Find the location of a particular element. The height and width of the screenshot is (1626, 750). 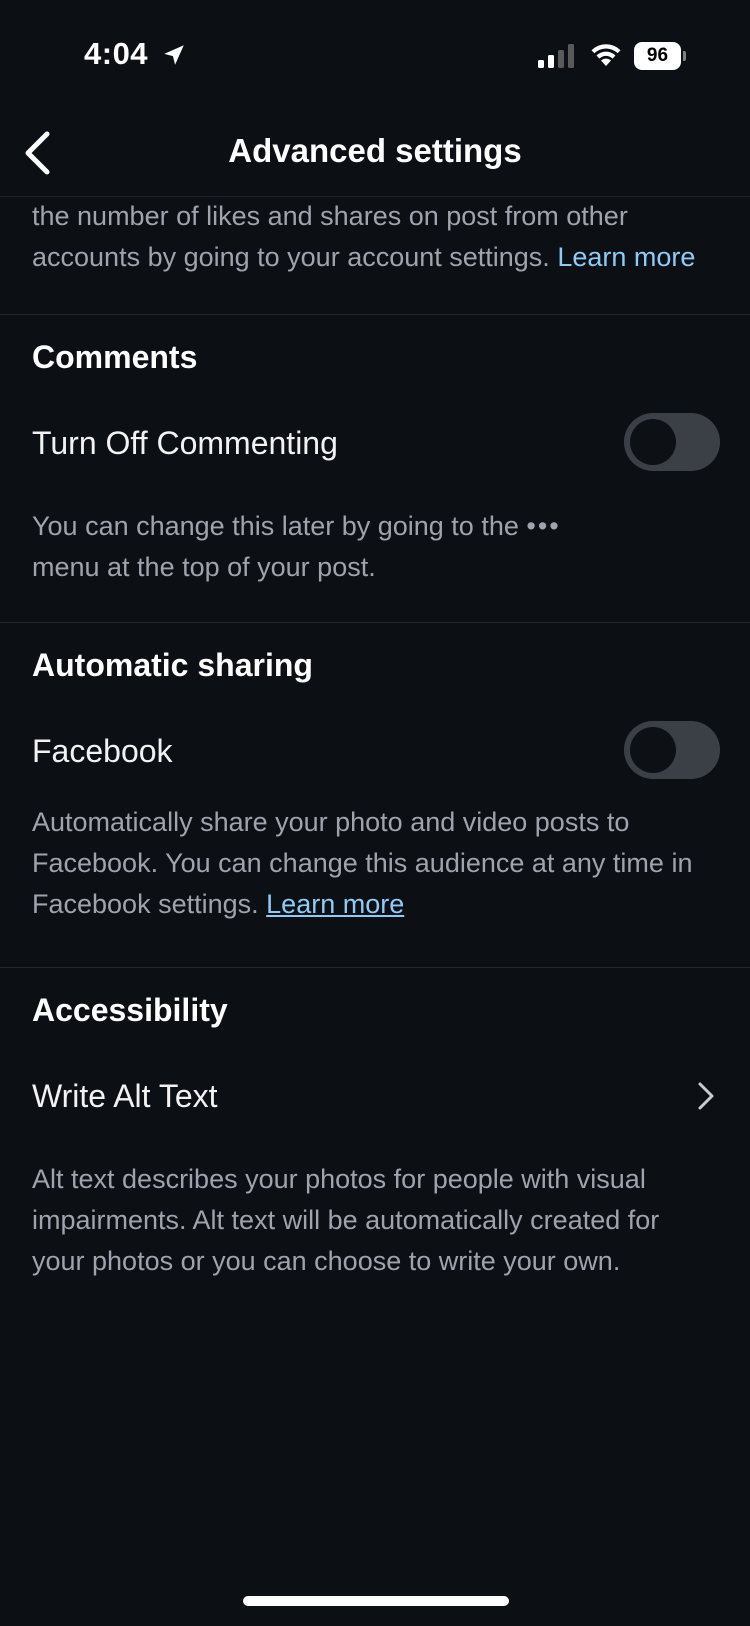

write-alt-text-row: Write Alt Text is located at coordinates (375, 1096).